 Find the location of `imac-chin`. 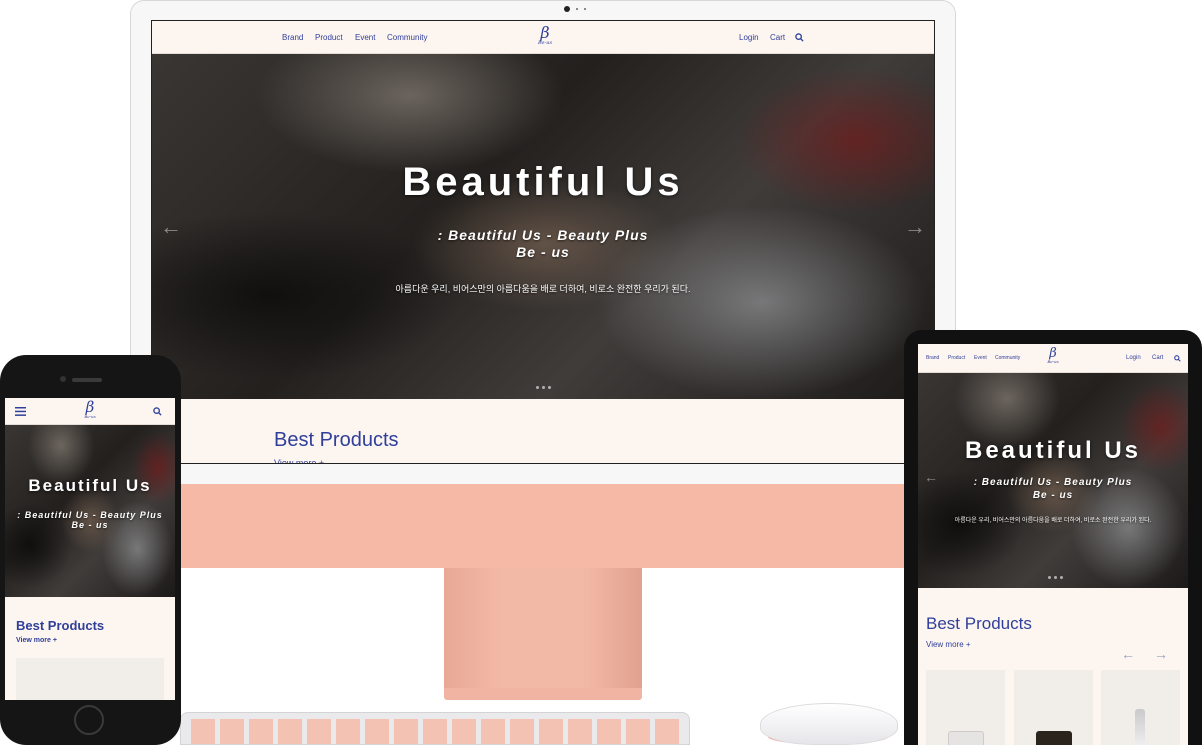

imac-chin is located at coordinates (543, 526).